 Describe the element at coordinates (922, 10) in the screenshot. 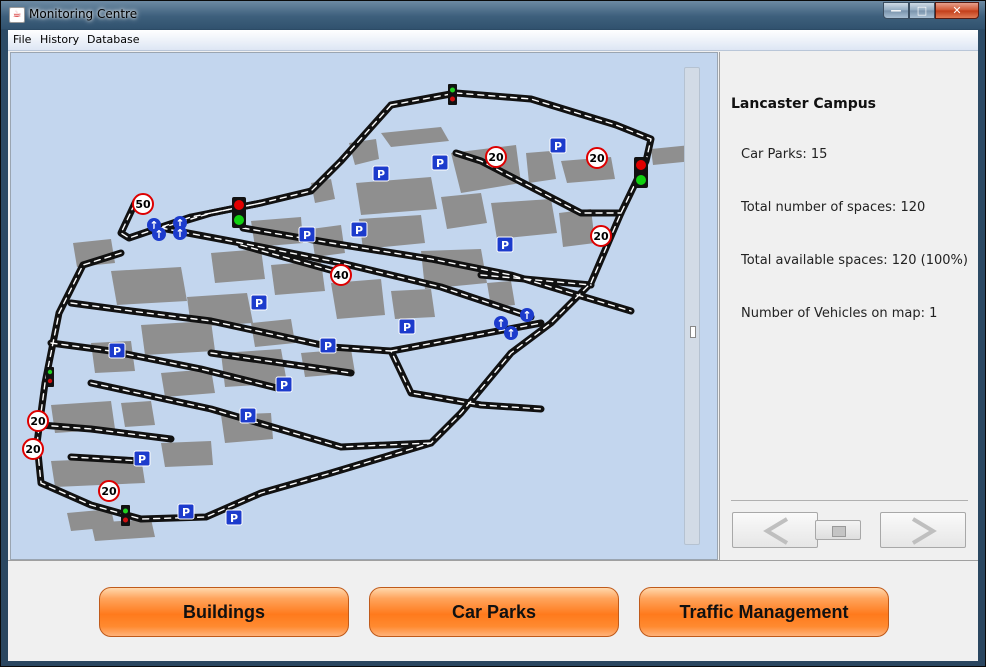

I see `maximize-icon: □` at that location.